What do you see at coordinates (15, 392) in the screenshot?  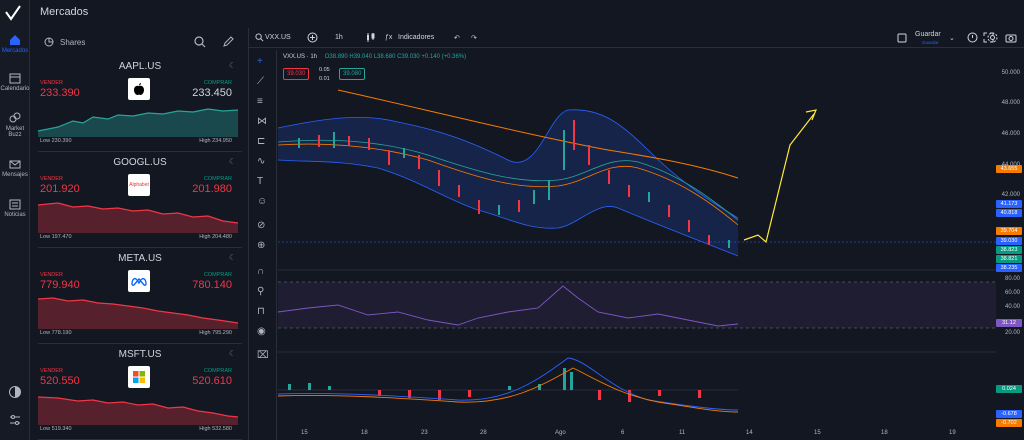 I see `theme-toggle-icon` at bounding box center [15, 392].